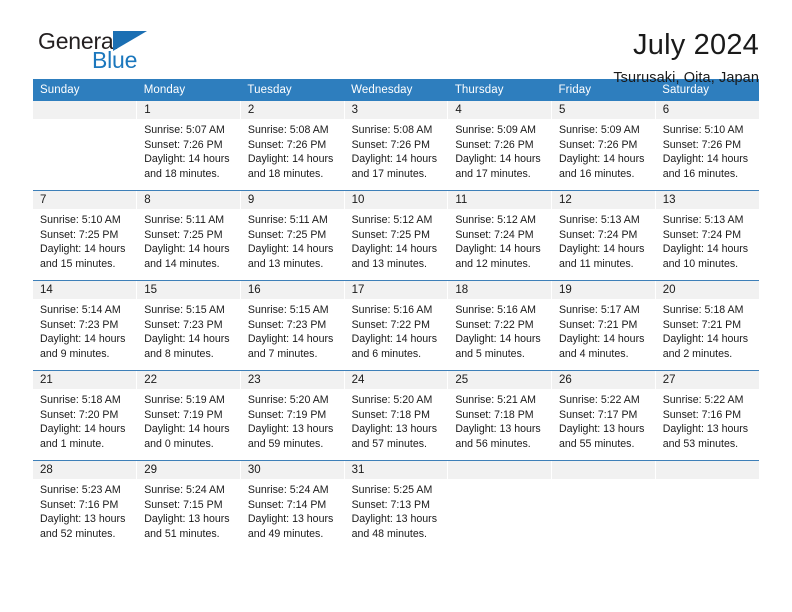 The image size is (792, 612). What do you see at coordinates (183, 324) in the screenshot?
I see `sunset-text: Sunset: 7:23 PM` at bounding box center [183, 324].